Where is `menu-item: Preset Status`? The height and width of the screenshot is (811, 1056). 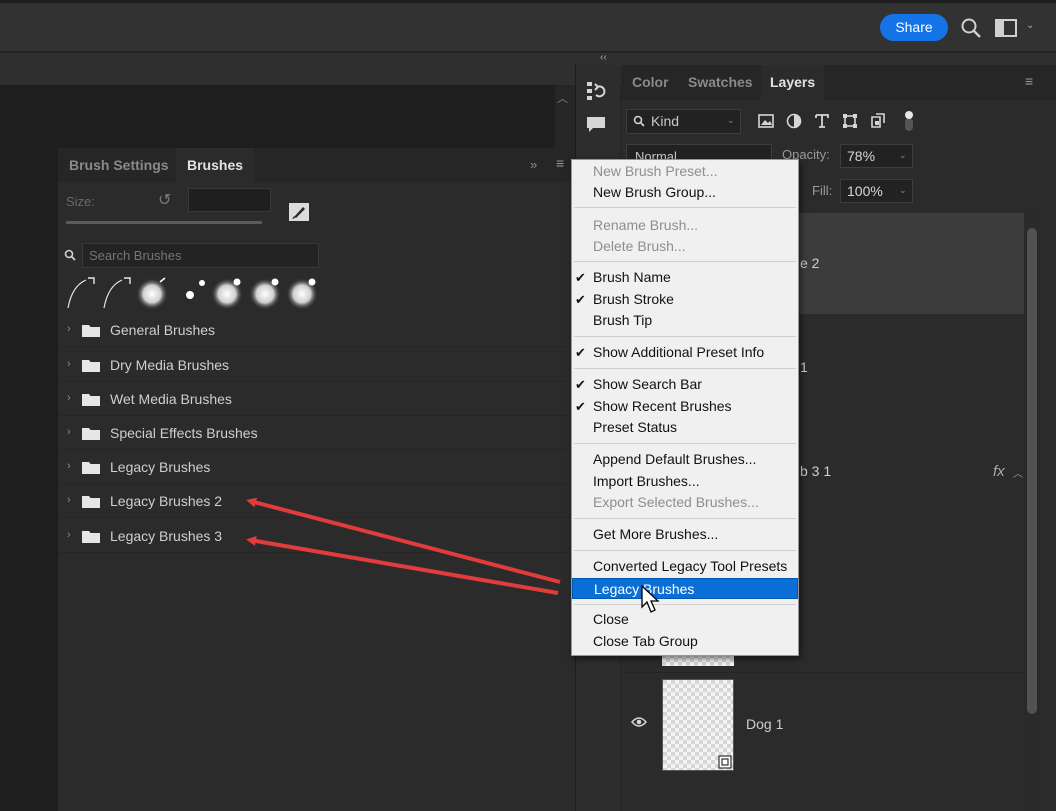 menu-item: Preset Status is located at coordinates (685, 427).